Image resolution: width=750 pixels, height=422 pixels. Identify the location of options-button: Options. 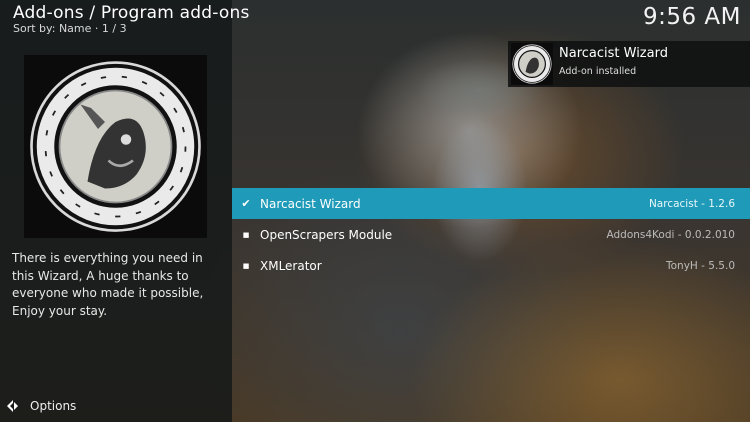
(41, 406).